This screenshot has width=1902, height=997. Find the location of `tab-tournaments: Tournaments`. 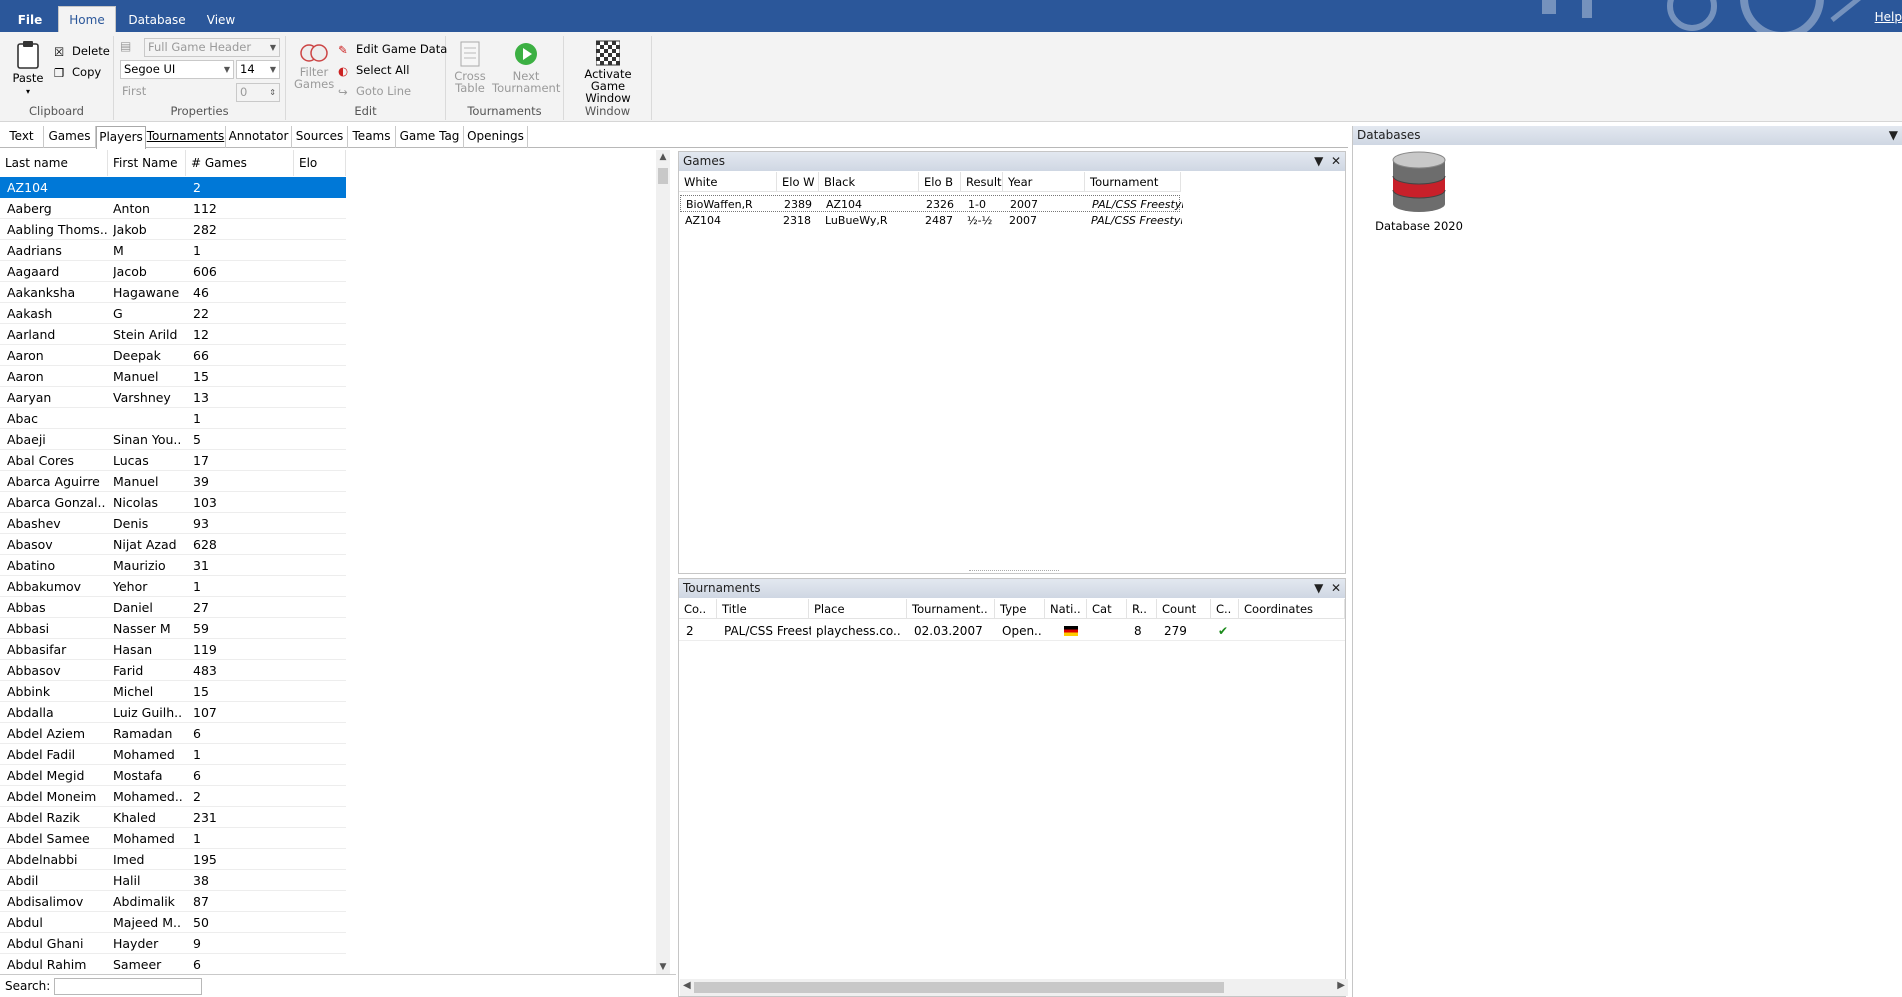

tab-tournaments: Tournaments is located at coordinates (186, 137).